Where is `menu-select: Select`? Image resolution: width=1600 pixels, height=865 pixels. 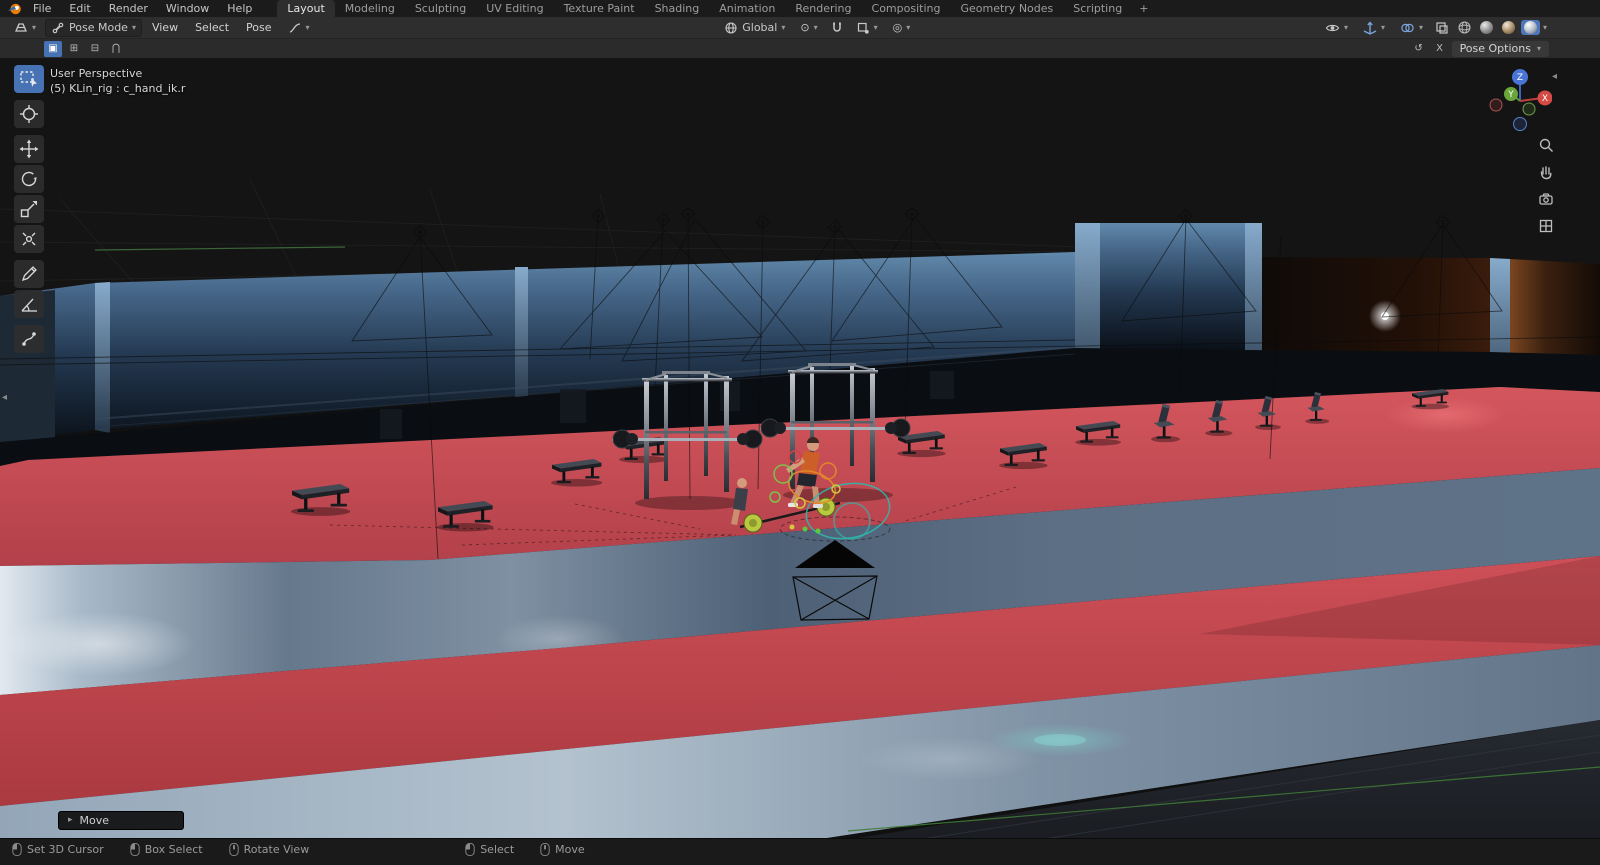
menu-select: Select is located at coordinates (212, 27).